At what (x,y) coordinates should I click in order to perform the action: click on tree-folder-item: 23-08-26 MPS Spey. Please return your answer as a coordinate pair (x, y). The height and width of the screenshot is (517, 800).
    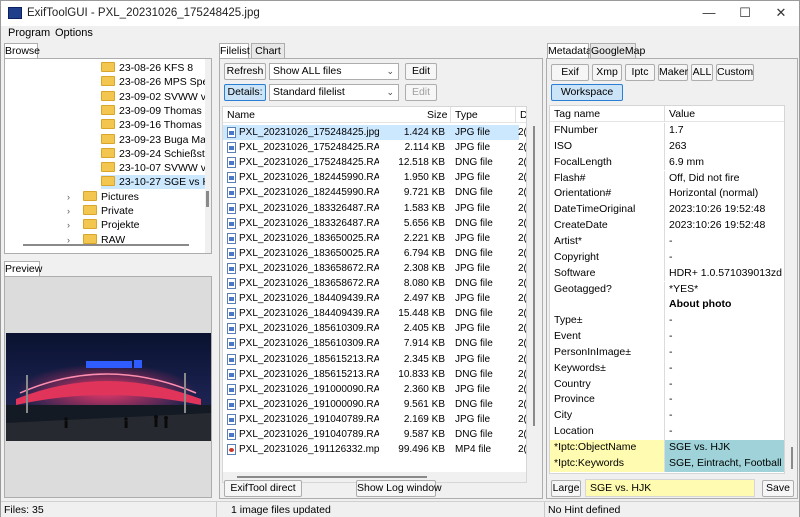
    Looking at the image, I should click on (156, 82).